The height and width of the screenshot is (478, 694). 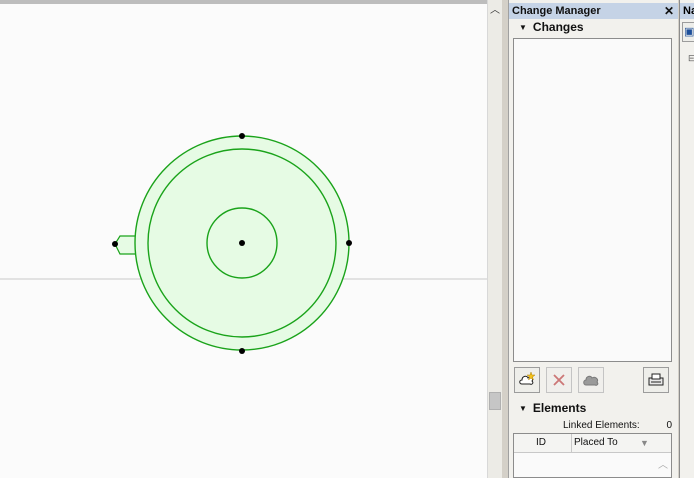 What do you see at coordinates (663, 463) in the screenshot?
I see `scroll-up-icon: ︿` at bounding box center [663, 463].